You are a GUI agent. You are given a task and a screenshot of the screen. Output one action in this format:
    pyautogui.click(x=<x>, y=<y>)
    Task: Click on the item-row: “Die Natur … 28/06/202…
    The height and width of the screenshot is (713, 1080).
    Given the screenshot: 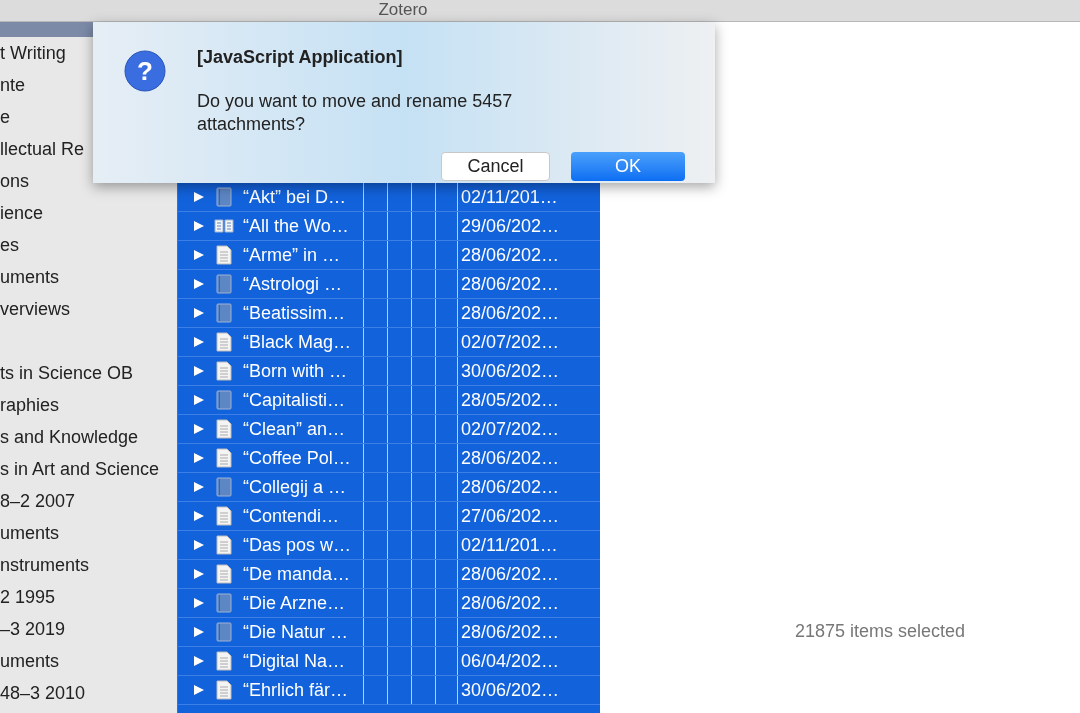 What is the action you would take?
    pyautogui.click(x=389, y=632)
    